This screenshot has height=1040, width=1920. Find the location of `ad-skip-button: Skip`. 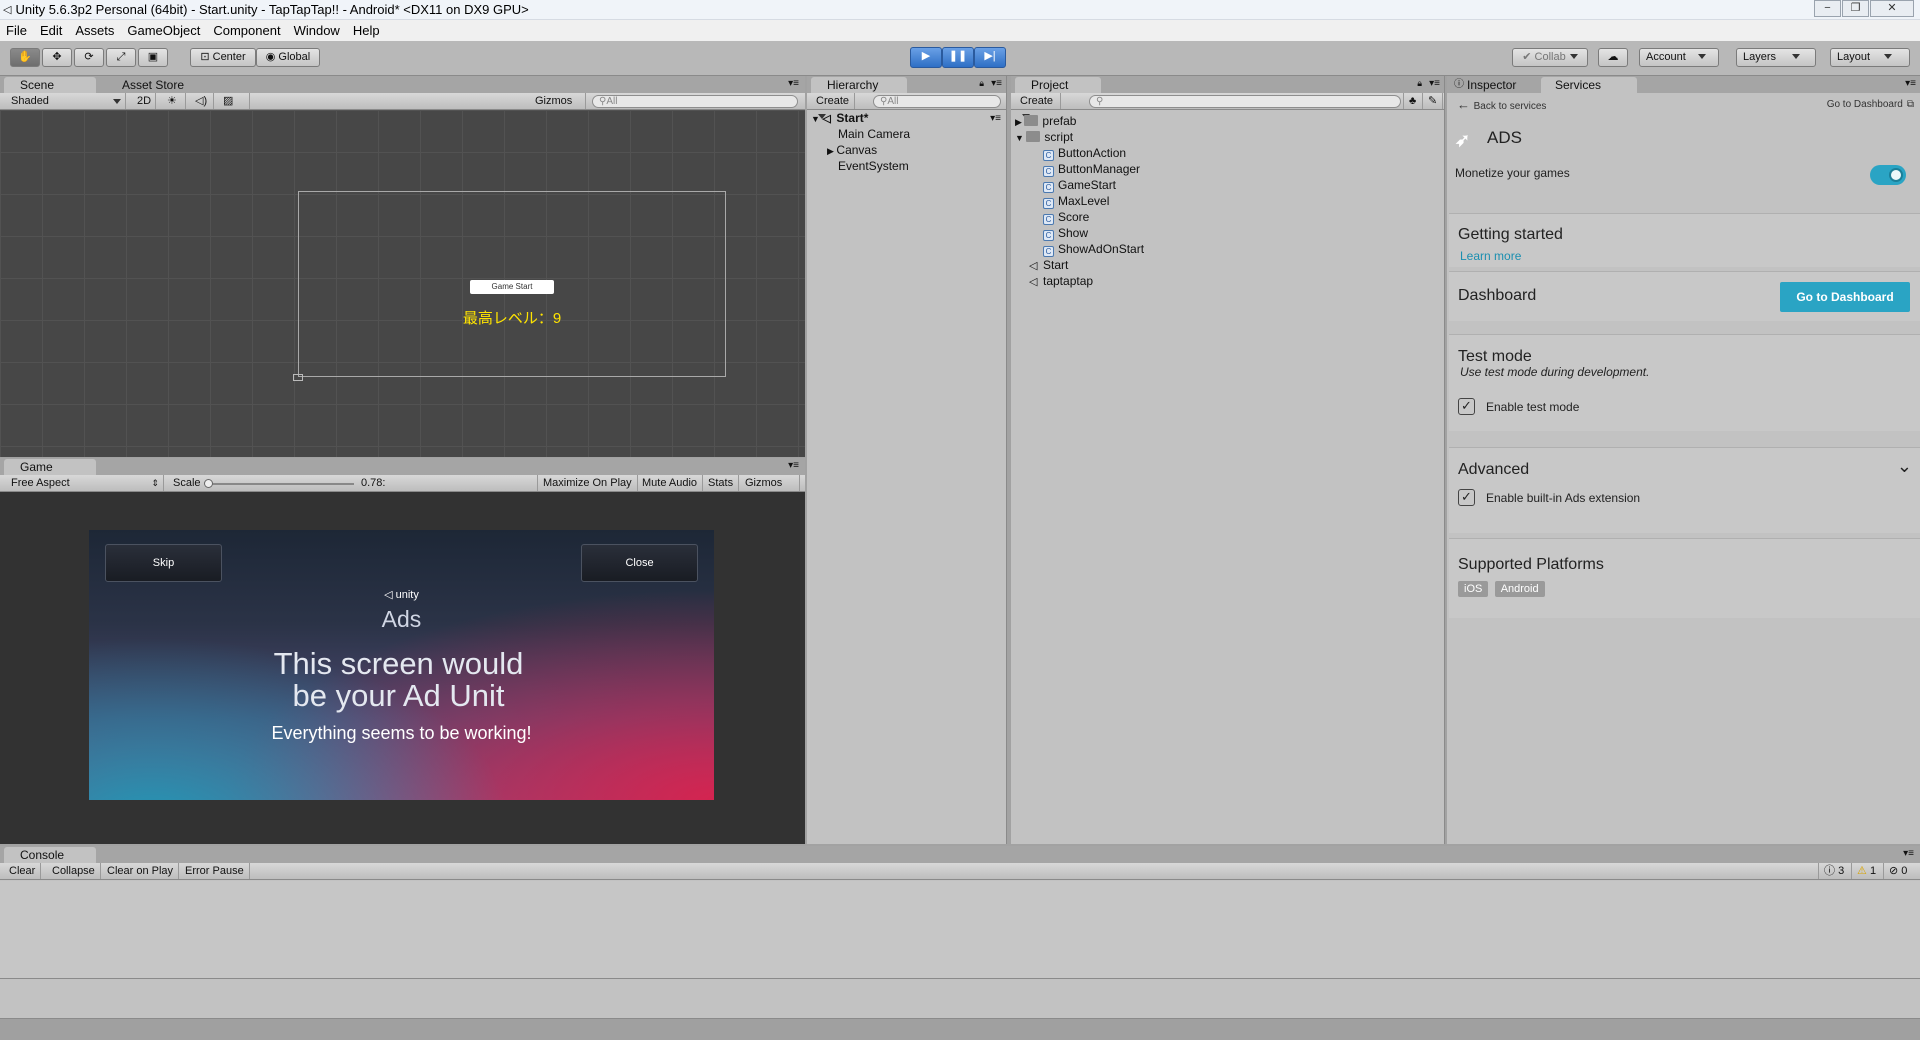

ad-skip-button: Skip is located at coordinates (163, 563).